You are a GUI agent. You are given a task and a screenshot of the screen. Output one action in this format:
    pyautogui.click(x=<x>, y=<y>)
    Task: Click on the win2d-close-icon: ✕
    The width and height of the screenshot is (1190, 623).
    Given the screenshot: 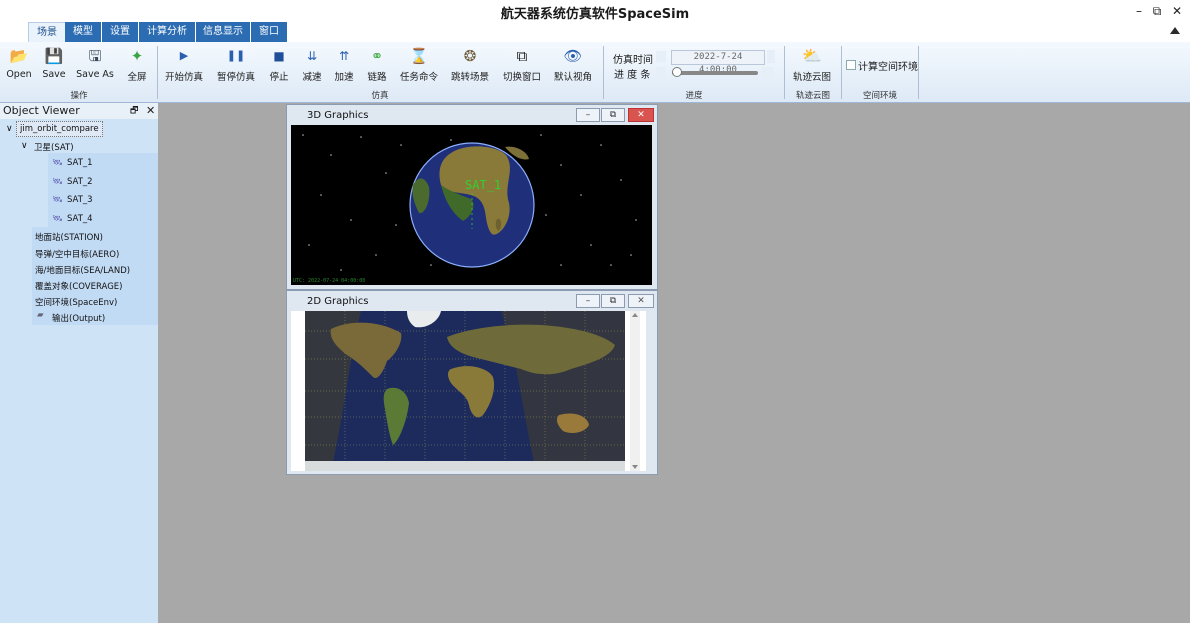 What is the action you would take?
    pyautogui.click(x=641, y=301)
    